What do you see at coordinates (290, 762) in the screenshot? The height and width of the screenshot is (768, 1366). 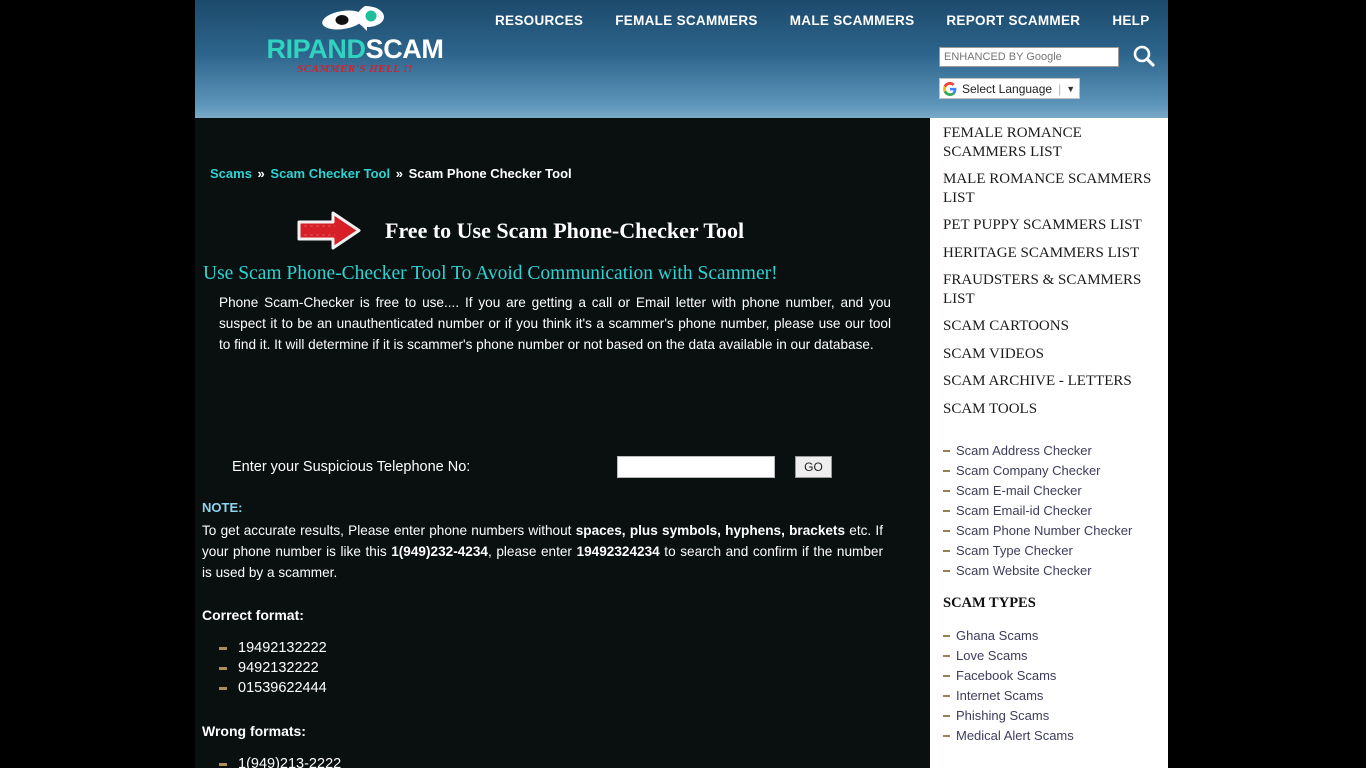 I see `list-item-label: 1(949)213-2222` at bounding box center [290, 762].